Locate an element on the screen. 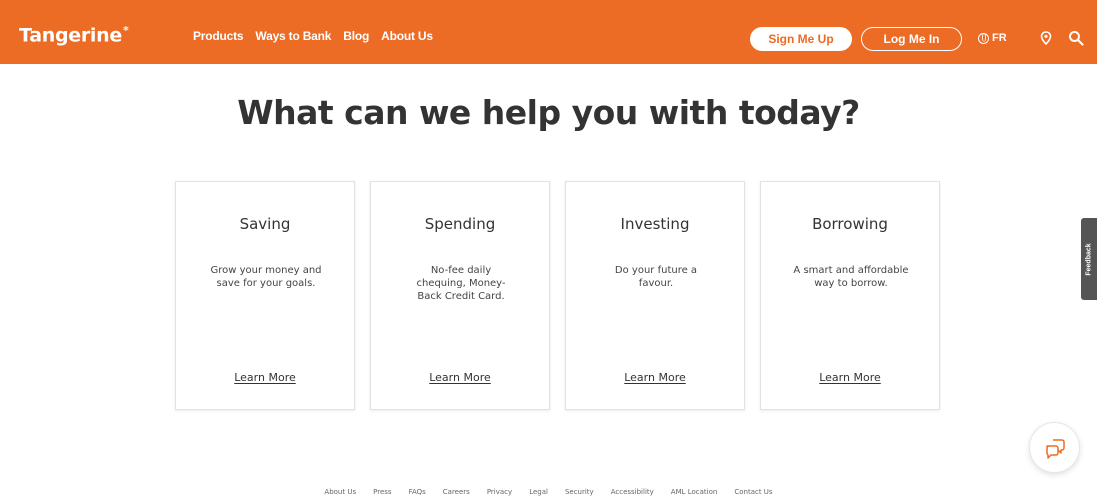 The height and width of the screenshot is (502, 1097). nav-products: Products is located at coordinates (218, 36).